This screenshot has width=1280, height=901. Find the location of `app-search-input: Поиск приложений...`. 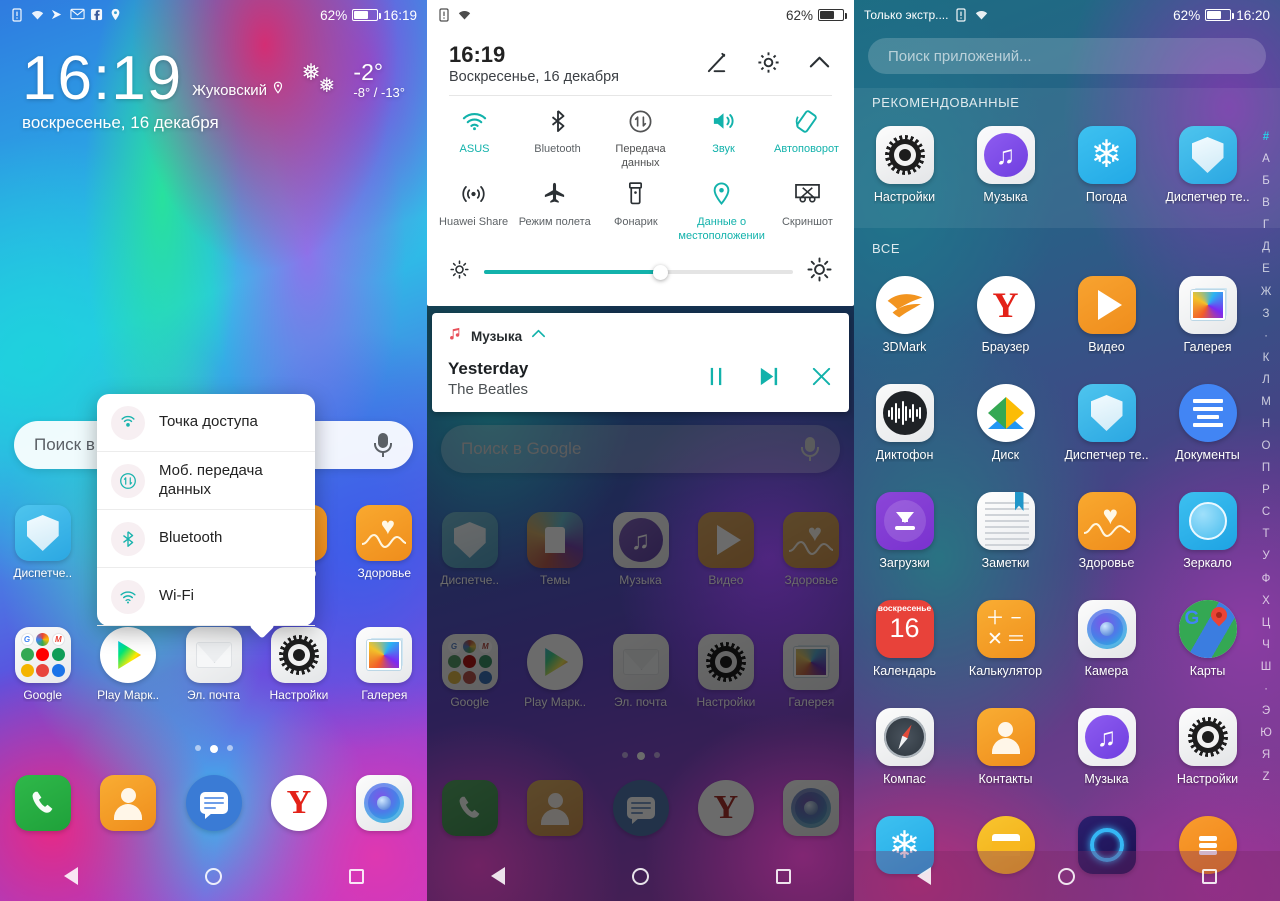

app-search-input: Поиск приложений... is located at coordinates (1067, 56).